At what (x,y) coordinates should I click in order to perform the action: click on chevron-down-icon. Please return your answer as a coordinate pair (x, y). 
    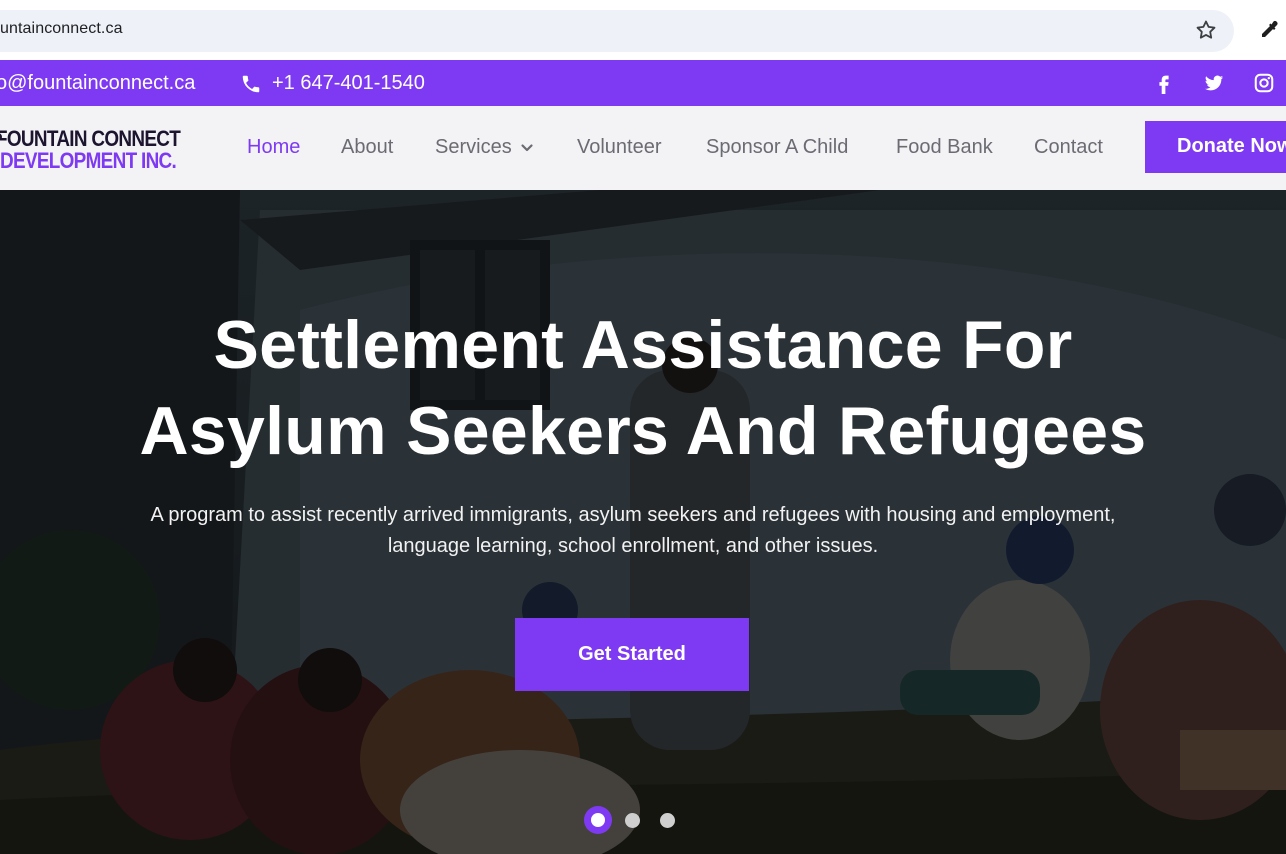
    Looking at the image, I should click on (527, 147).